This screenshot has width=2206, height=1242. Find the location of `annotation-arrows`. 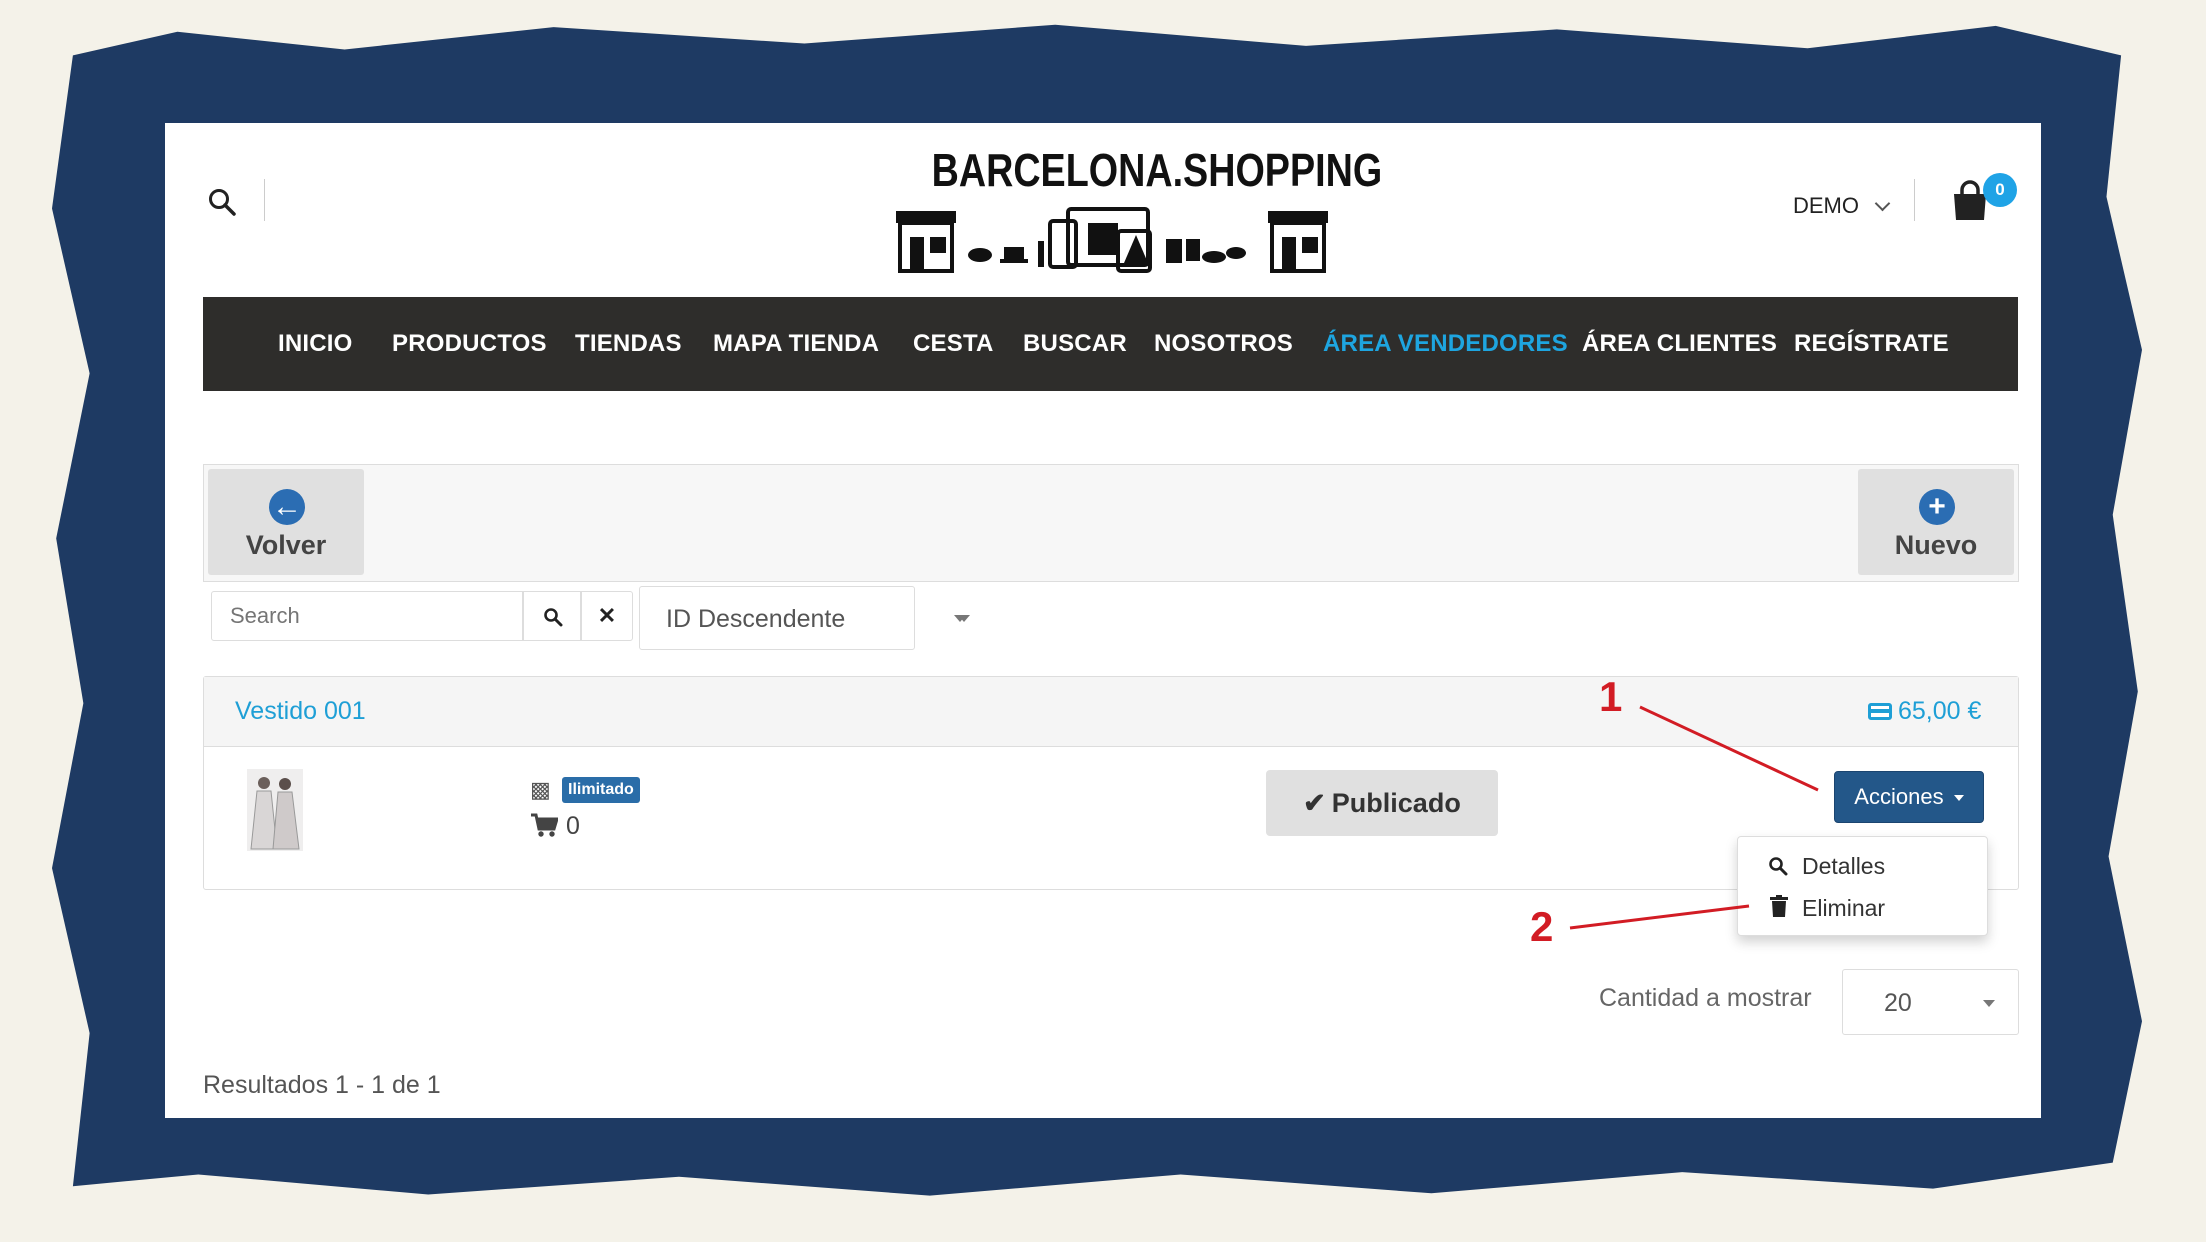

annotation-arrows is located at coordinates (1694, 817).